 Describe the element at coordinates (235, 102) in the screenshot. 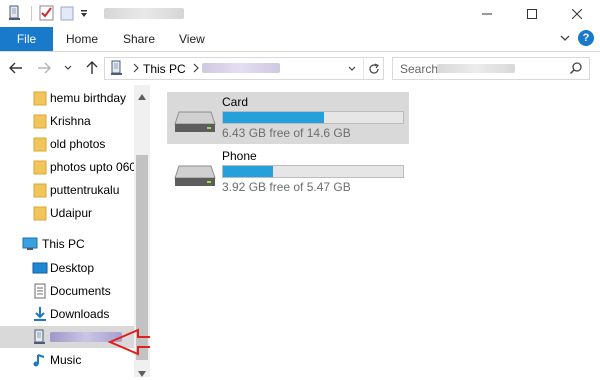

I see `drive-name: Card` at that location.